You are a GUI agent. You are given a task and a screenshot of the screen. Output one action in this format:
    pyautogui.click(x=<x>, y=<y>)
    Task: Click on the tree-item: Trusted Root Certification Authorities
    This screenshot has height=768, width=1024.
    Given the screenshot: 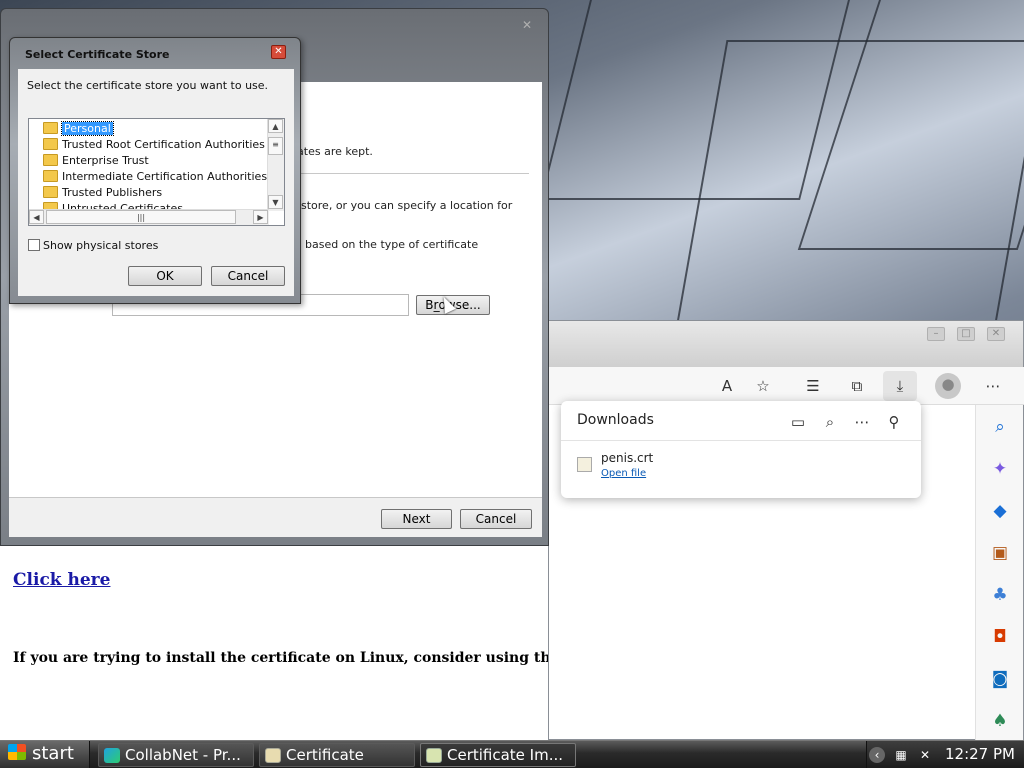 What is the action you would take?
    pyautogui.click(x=154, y=145)
    